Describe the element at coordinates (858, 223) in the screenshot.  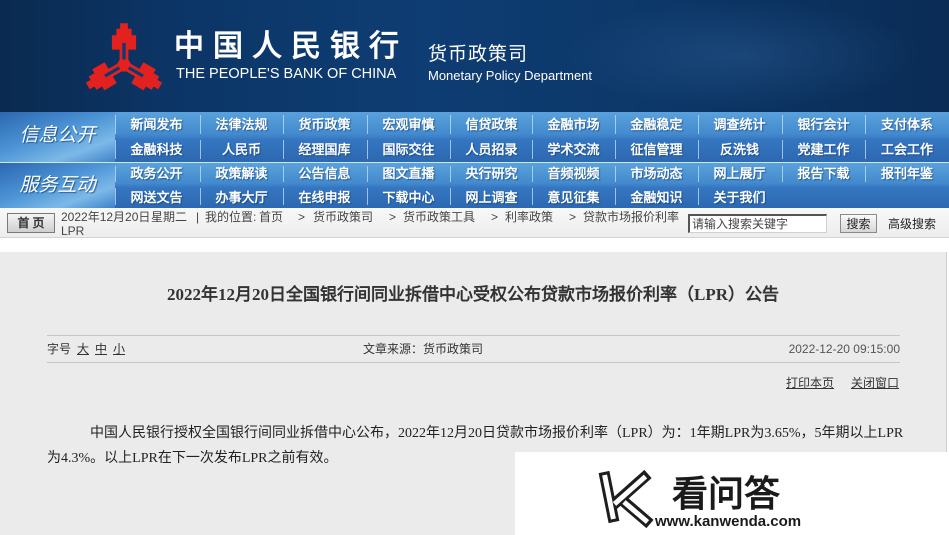
I see `search-button: 搜索` at that location.